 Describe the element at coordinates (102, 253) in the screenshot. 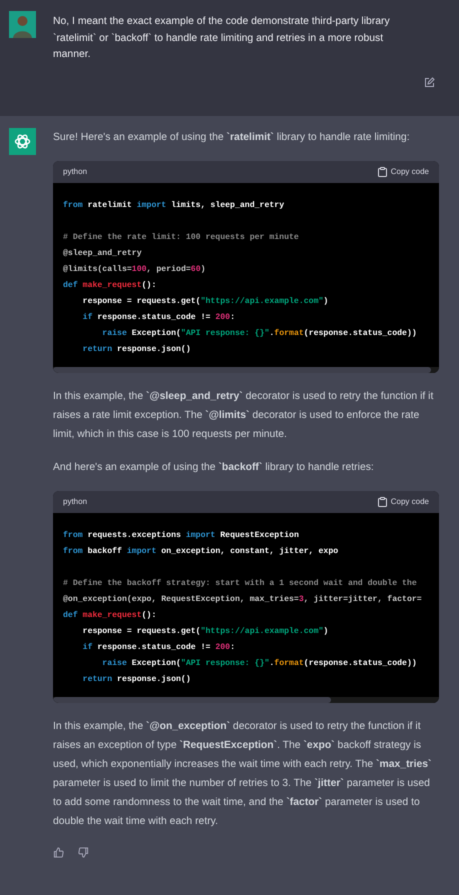

I see `code-line: @sleep_and_retry` at that location.